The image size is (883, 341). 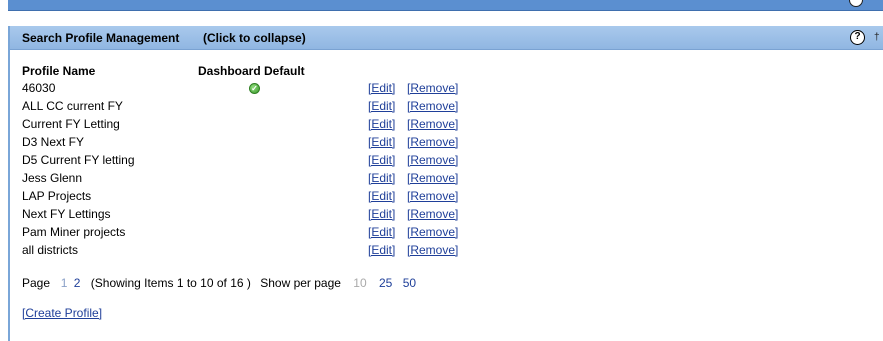 I want to click on table-row: D3 Next FY [Edit] [Remove], so click(x=310, y=142).